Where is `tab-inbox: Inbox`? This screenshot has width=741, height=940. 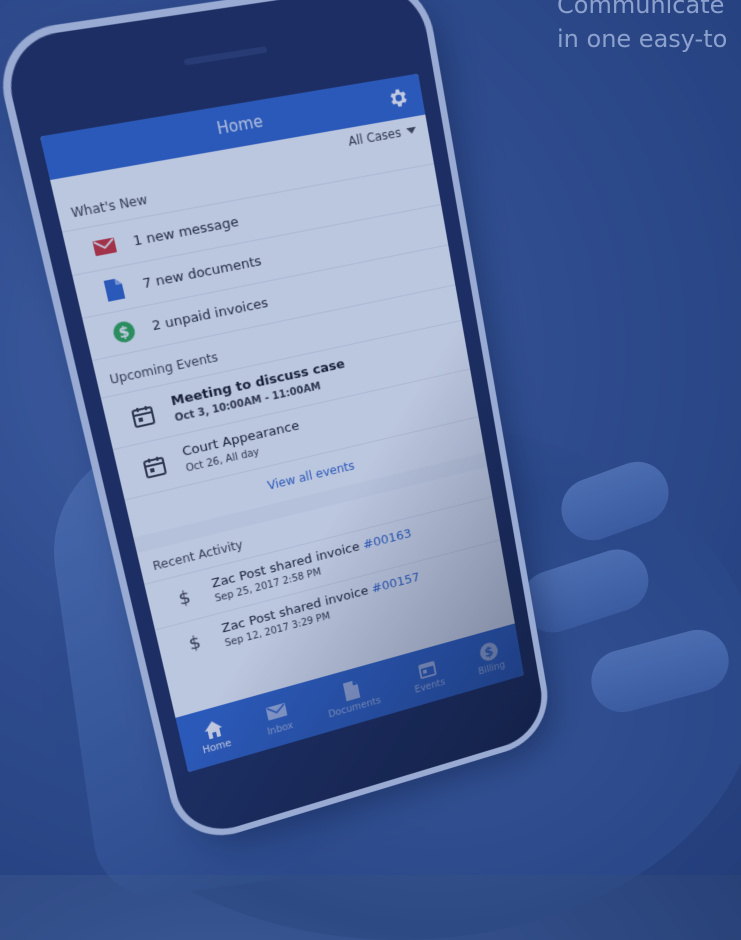 tab-inbox: Inbox is located at coordinates (278, 718).